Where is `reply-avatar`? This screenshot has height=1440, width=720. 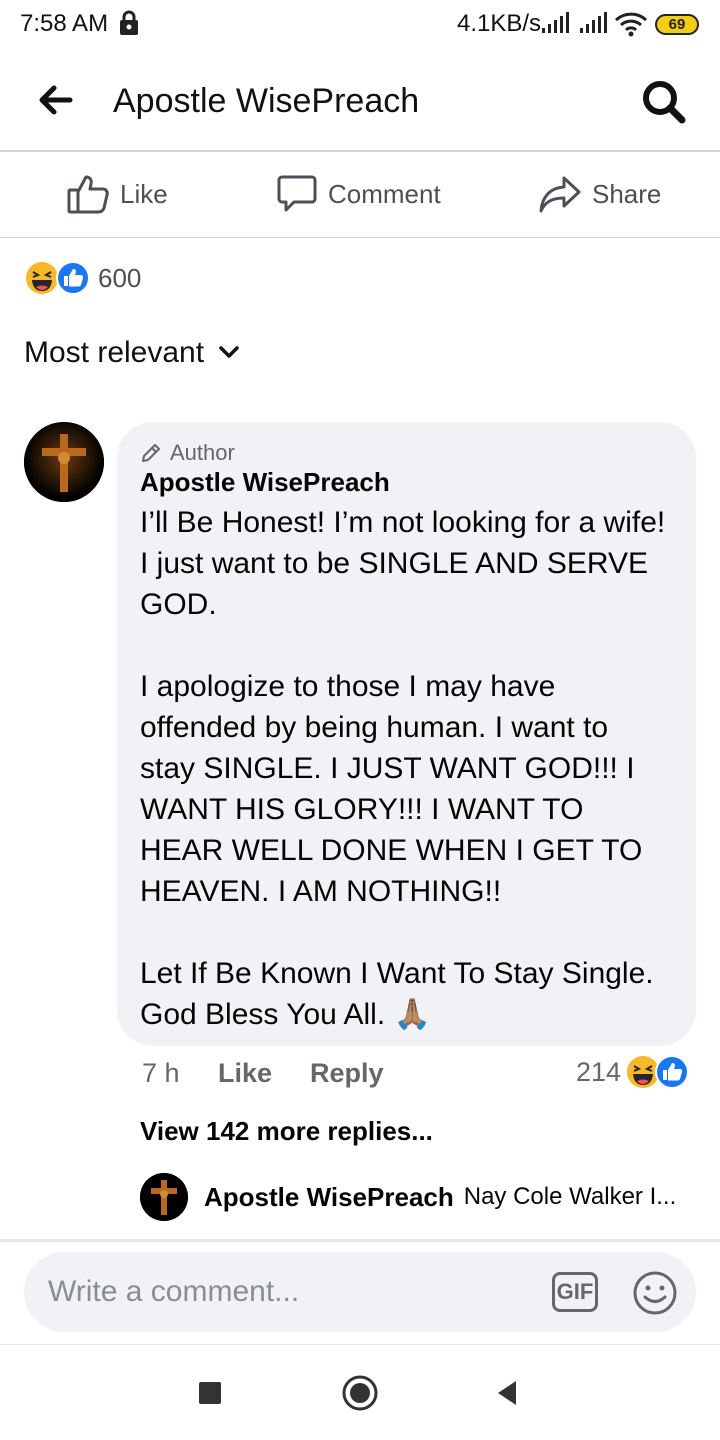
reply-avatar is located at coordinates (164, 1197).